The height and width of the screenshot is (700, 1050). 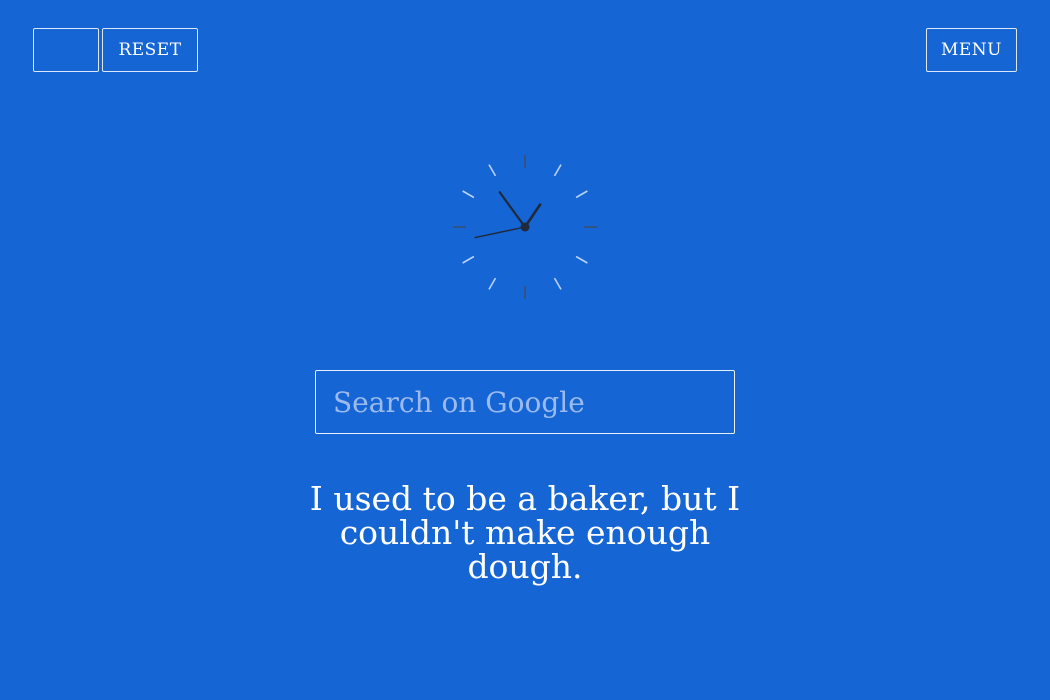 I want to click on clock-center-dot, so click(x=525, y=227).